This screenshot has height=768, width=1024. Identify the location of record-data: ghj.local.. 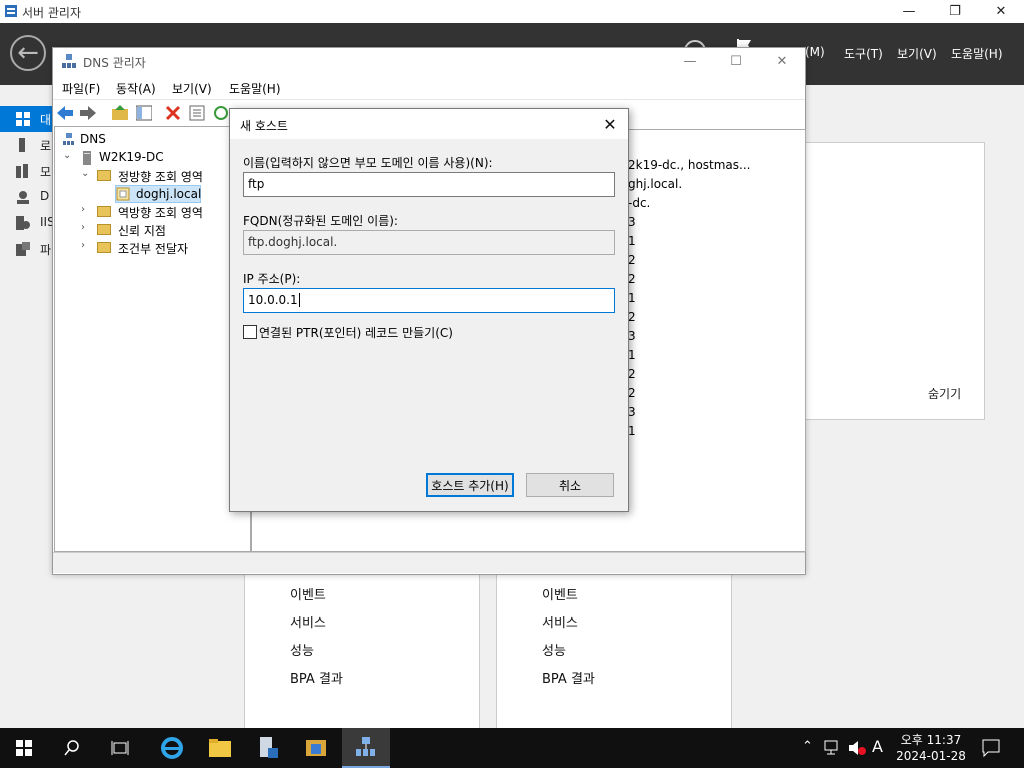
(655, 184).